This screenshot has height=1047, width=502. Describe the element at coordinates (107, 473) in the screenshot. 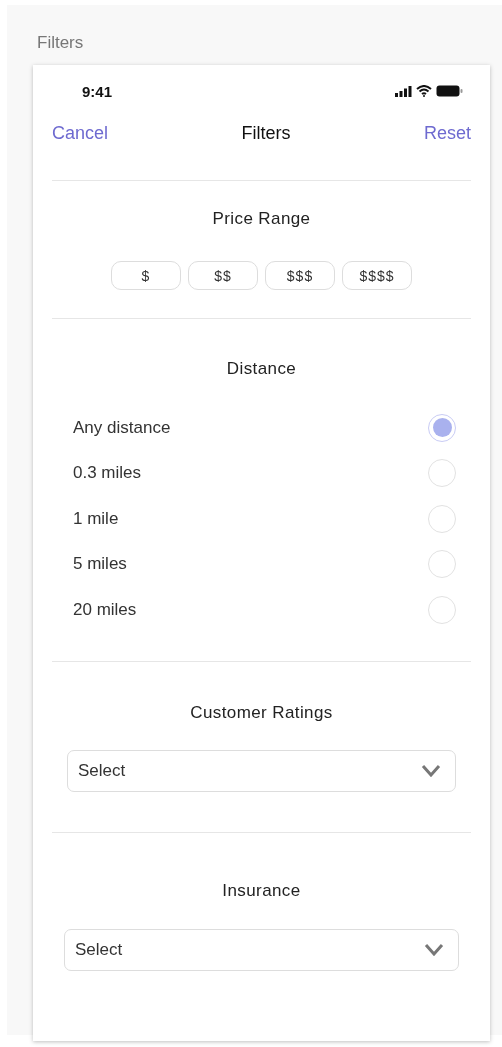

I see `distance-label: 0.3 miles` at that location.